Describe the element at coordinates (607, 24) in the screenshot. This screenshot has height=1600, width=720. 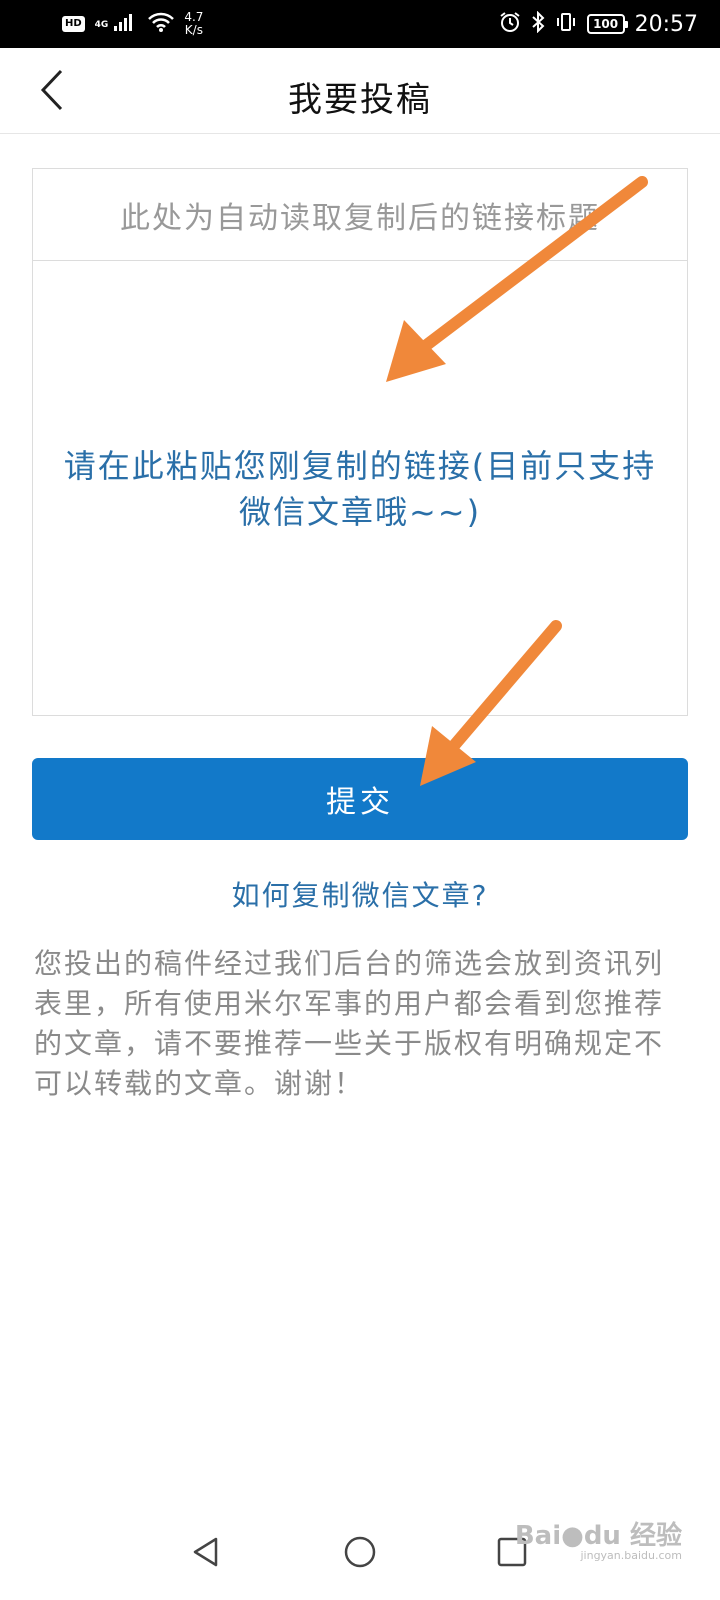
I see `battery-icon: 100` at that location.